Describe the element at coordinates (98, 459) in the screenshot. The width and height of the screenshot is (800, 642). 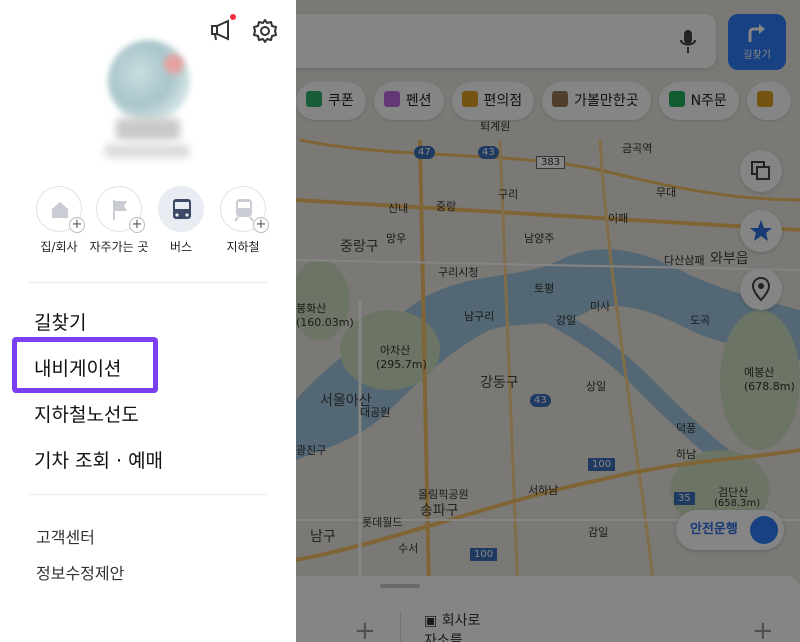
I see `menu-train-booking: 기차 조회 · 예매` at that location.